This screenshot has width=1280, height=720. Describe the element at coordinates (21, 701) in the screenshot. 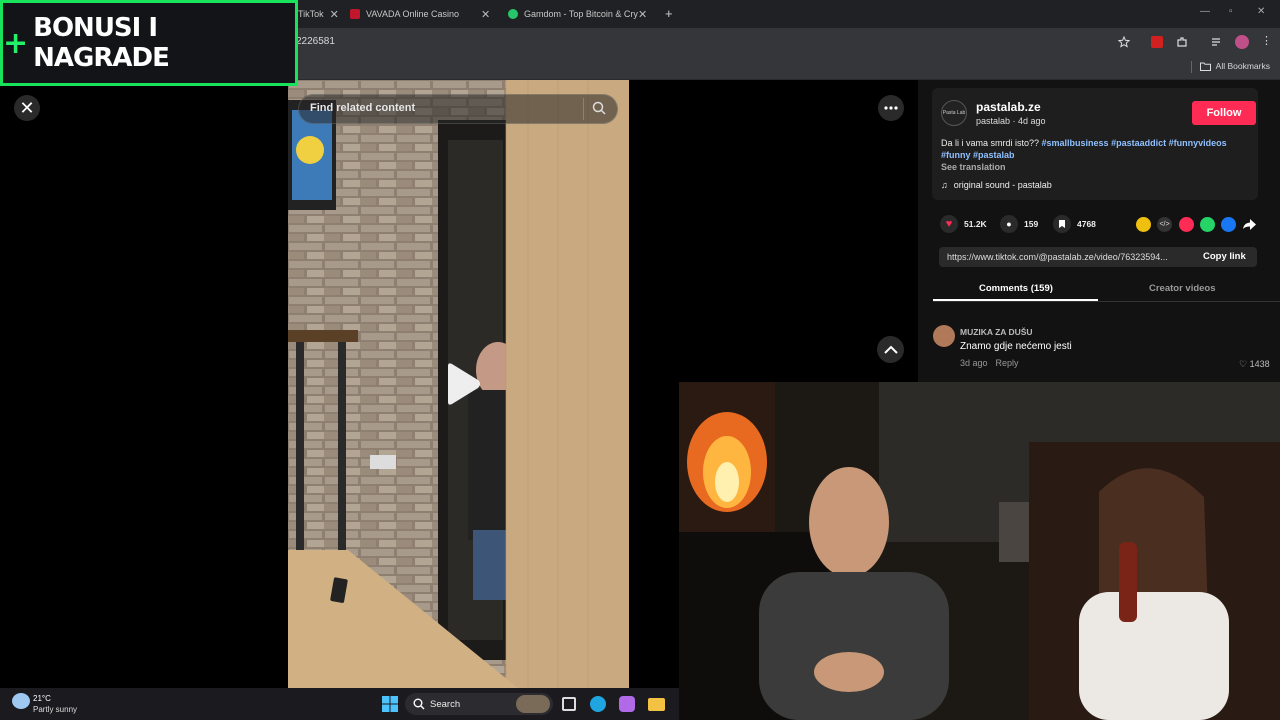

I see `weather-cloud-icon` at that location.